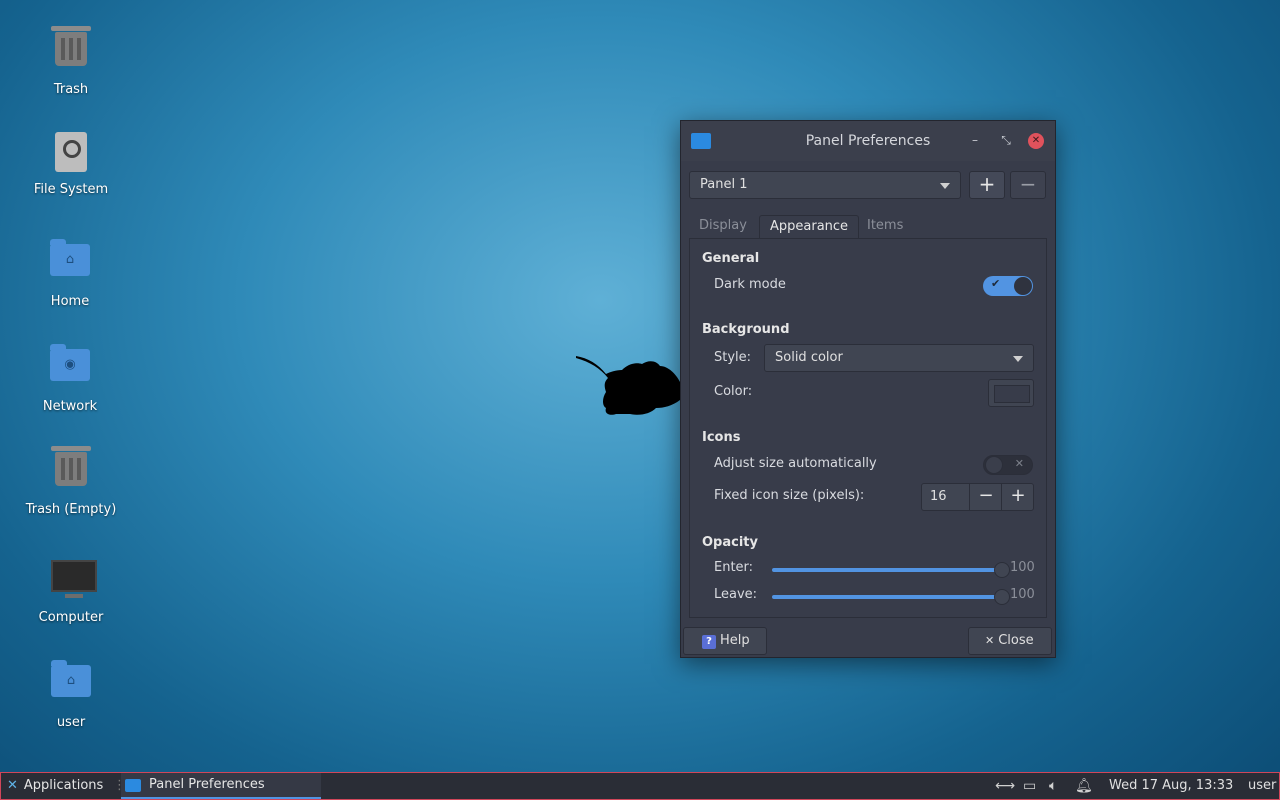 Image resolution: width=1280 pixels, height=800 pixels. I want to click on decrease-icon-size-button: −, so click(985, 497).